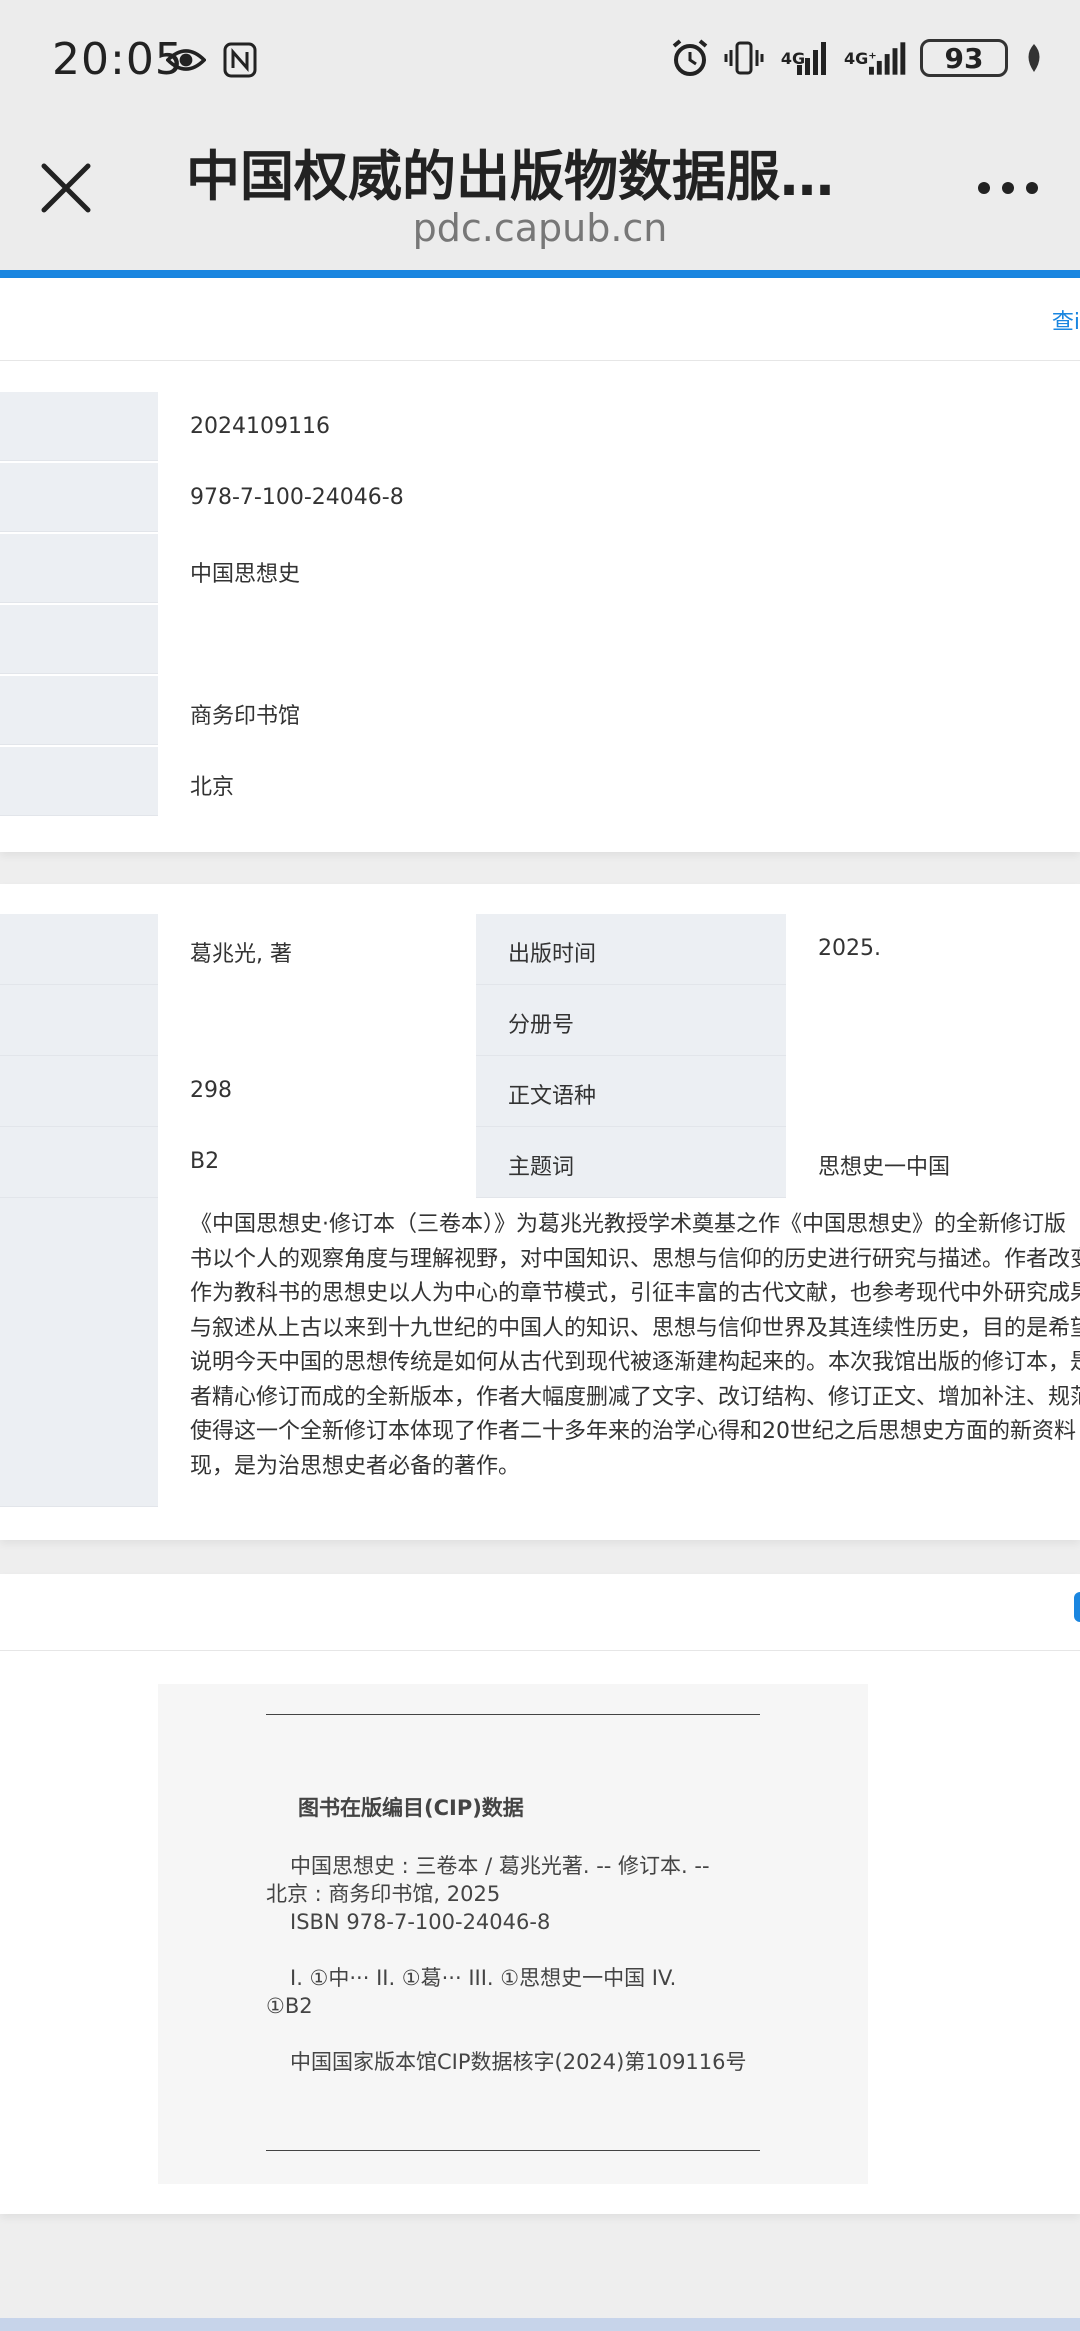  I want to click on detail-row: 分册号, so click(540, 1020).